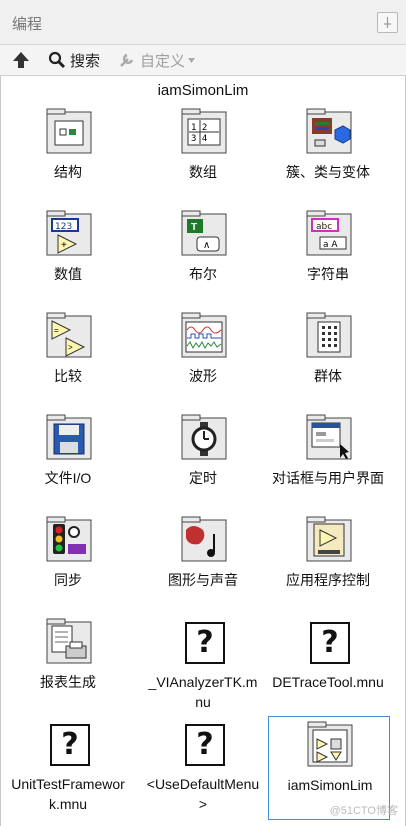 The image size is (406, 826). I want to click on palette-item-label: UnitTestFramework.mnu, so click(68, 794).